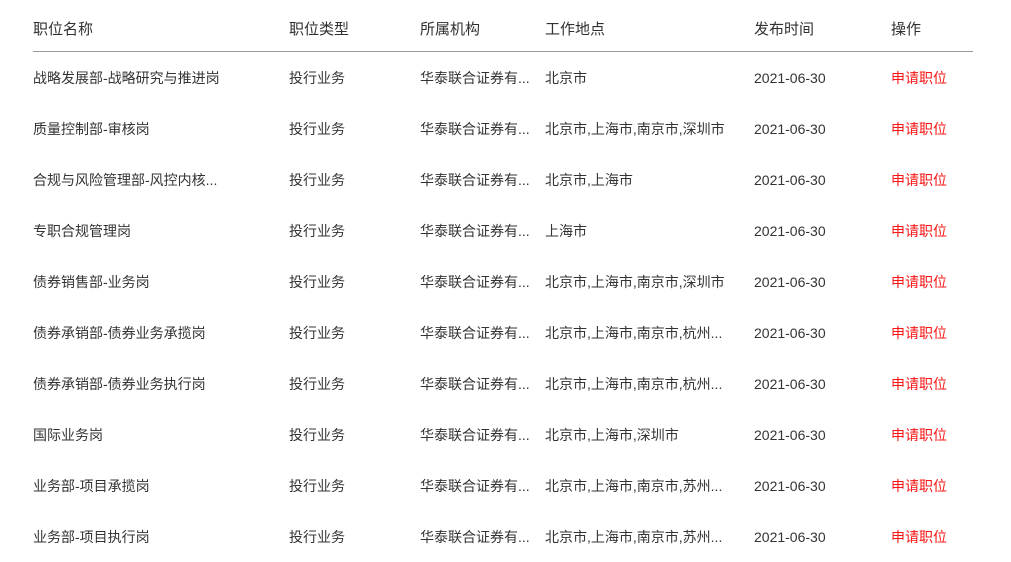 Image resolution: width=1011 pixels, height=562 pixels. I want to click on table-row: 专职合规管理岗 投行业务 华泰联合证券有... 上海市 2021-06-30 申请职位, so click(505, 230).